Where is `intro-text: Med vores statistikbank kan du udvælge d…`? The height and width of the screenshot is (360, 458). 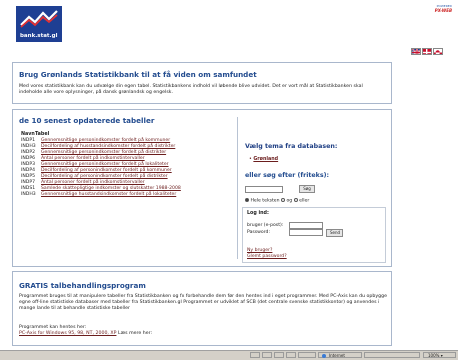
intro-text: Med vores statistikbank kan du udvælge d… is located at coordinates (191, 89).